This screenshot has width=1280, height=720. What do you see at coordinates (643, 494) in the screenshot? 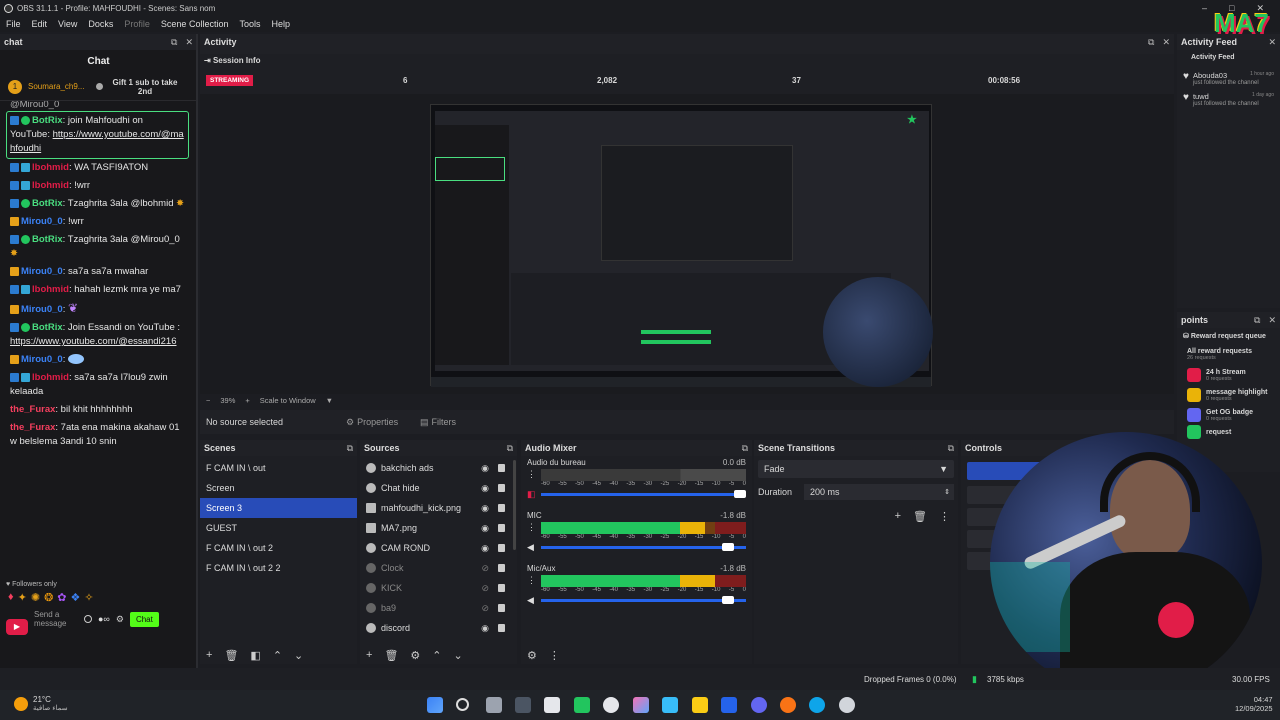
I see `volume-slider` at bounding box center [643, 494].